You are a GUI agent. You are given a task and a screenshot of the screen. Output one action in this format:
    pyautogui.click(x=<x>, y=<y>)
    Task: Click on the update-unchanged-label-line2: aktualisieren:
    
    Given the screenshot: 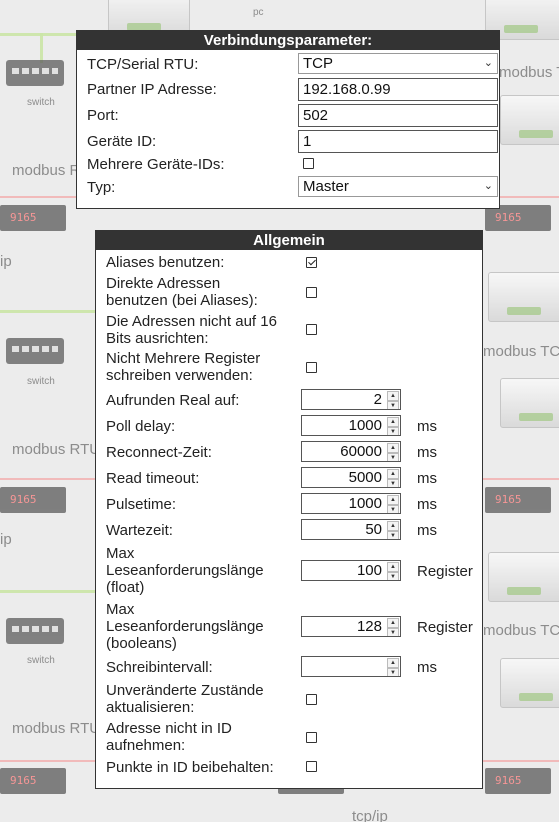 What is the action you would take?
    pyautogui.click(x=150, y=707)
    